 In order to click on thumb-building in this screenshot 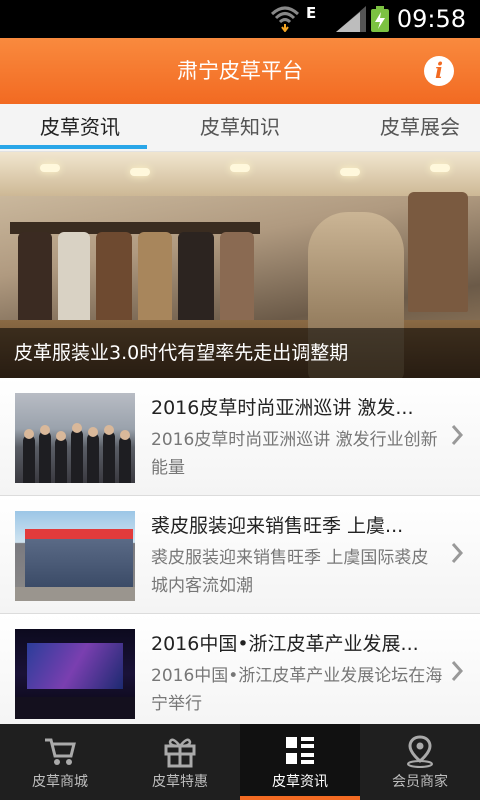, I will do `click(79, 564)`.